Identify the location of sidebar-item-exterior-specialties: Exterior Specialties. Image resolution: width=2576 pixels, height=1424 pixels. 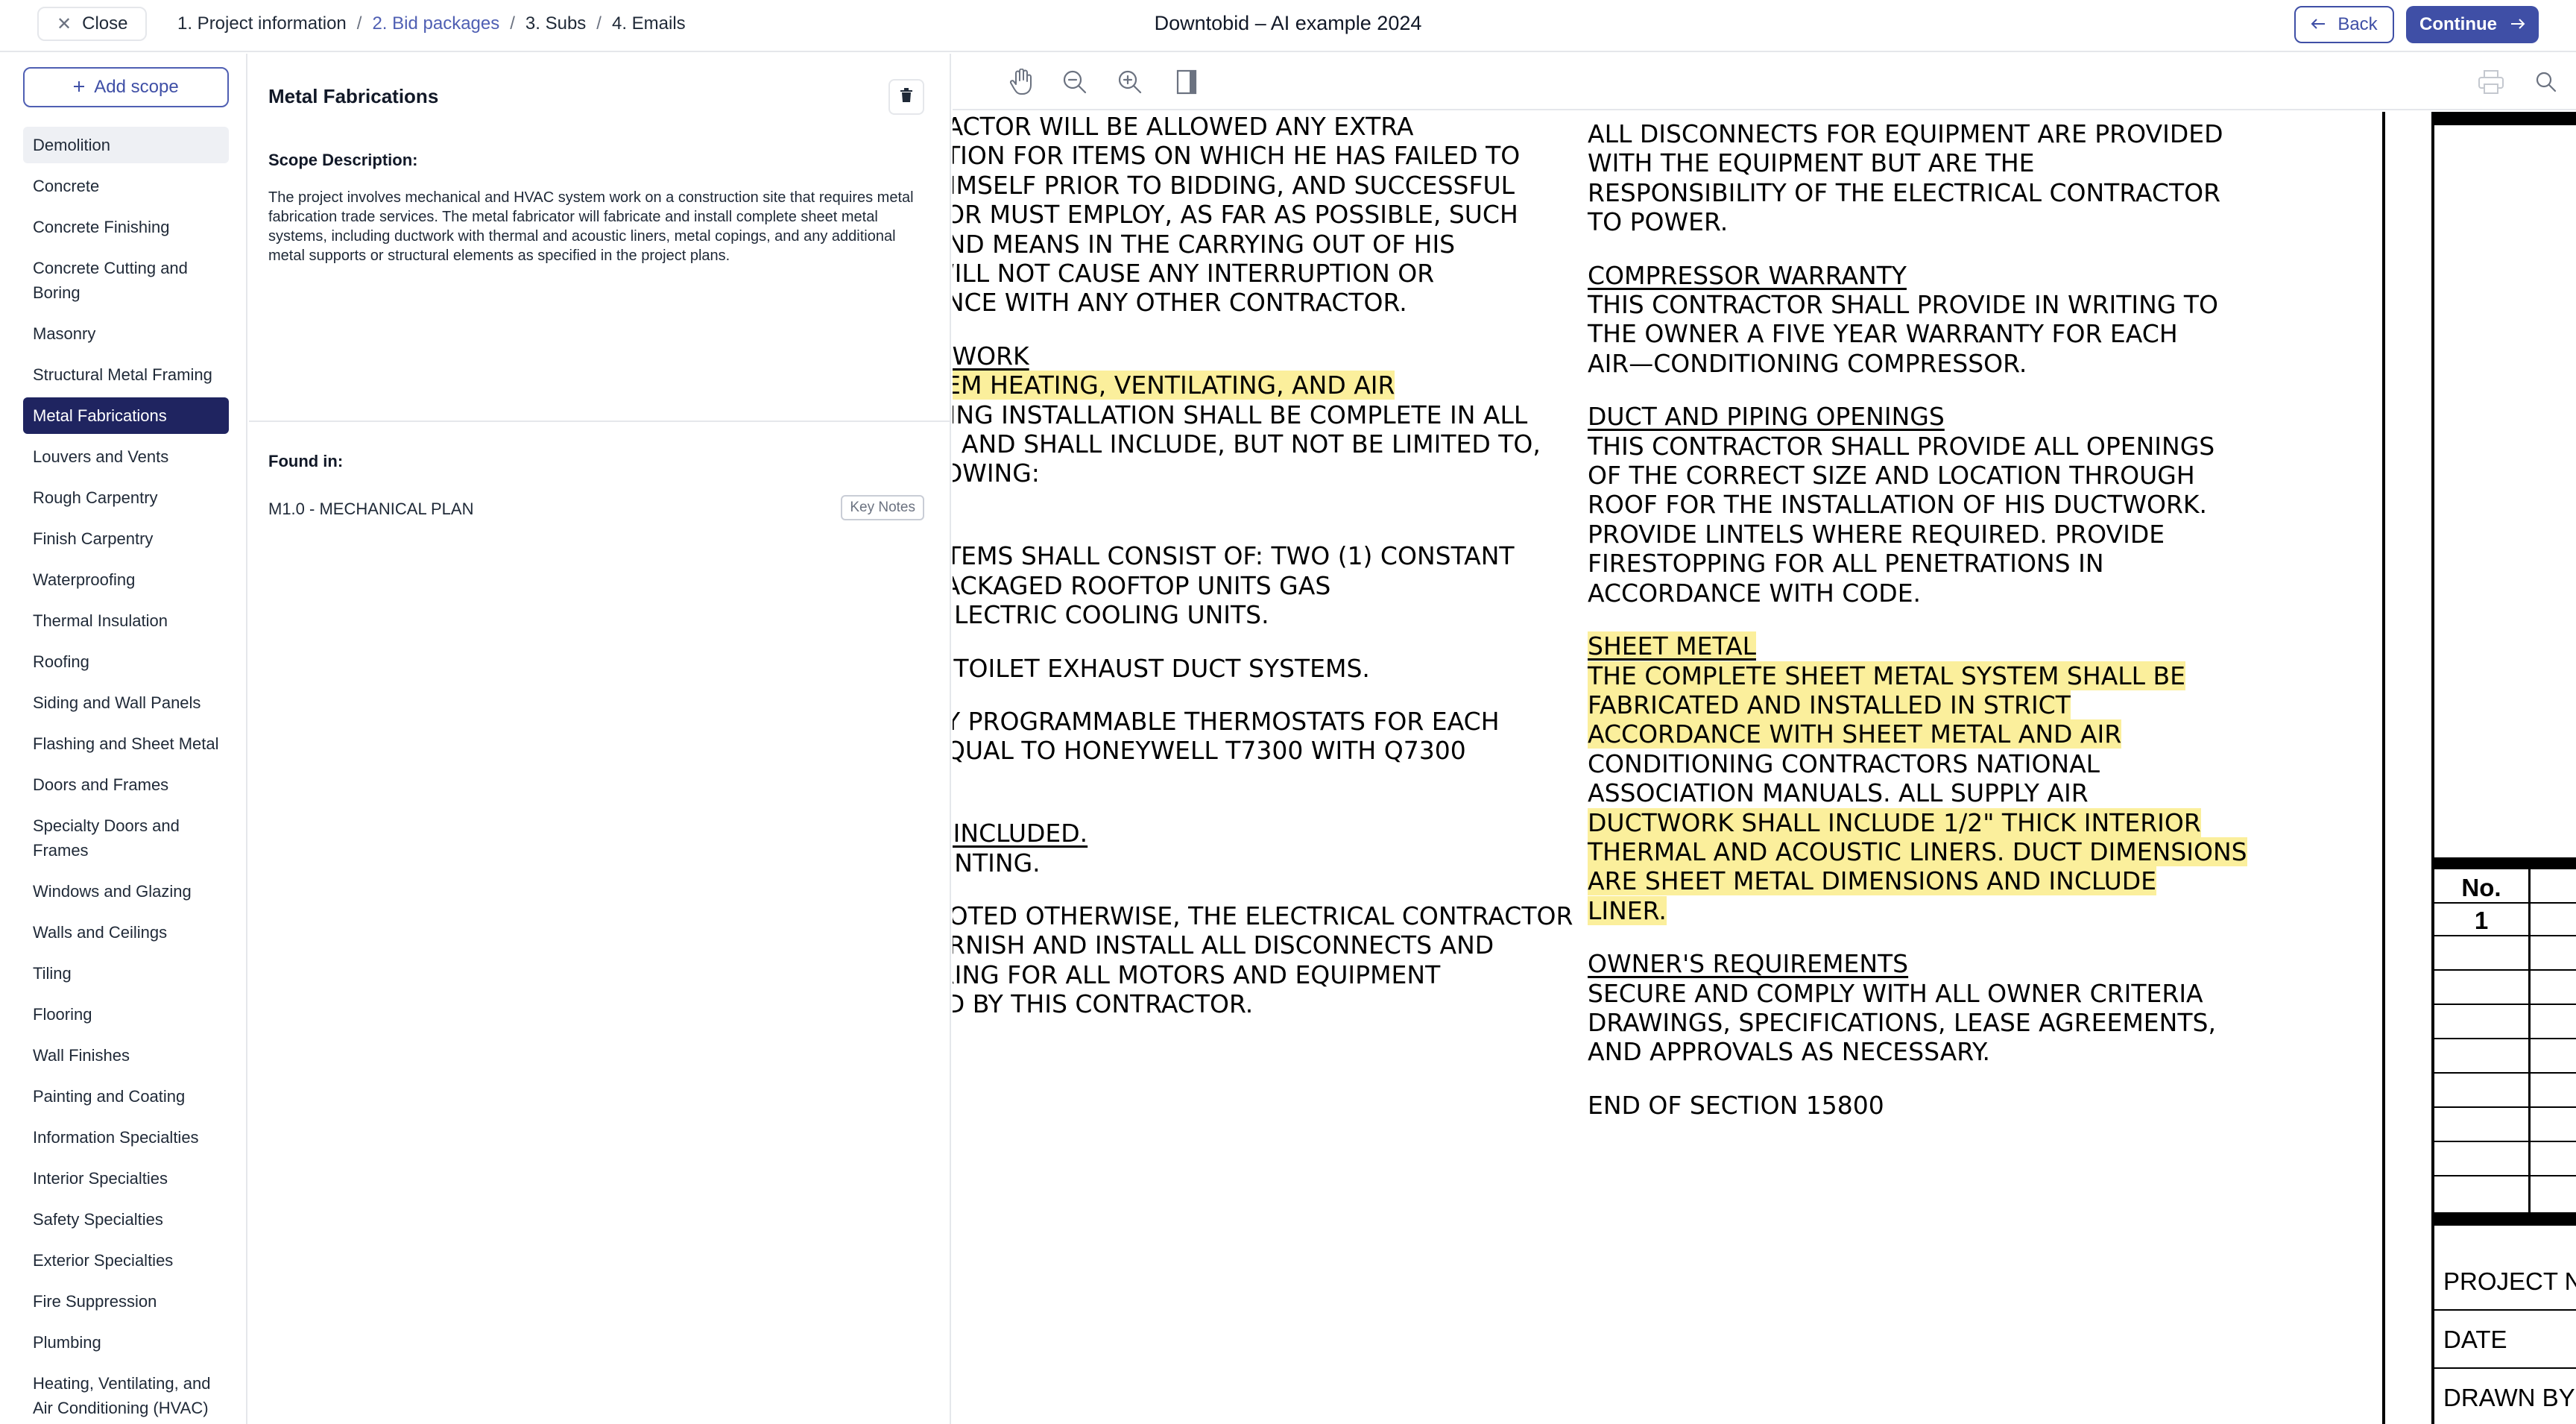
(126, 1260).